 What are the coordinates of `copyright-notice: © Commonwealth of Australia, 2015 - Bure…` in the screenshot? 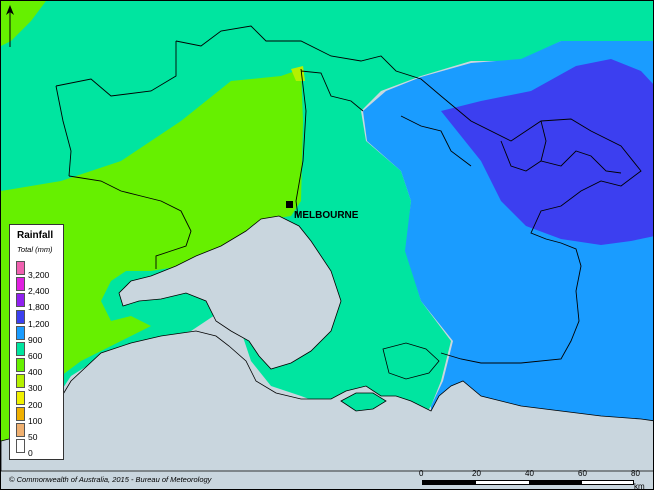 It's located at (110, 479).